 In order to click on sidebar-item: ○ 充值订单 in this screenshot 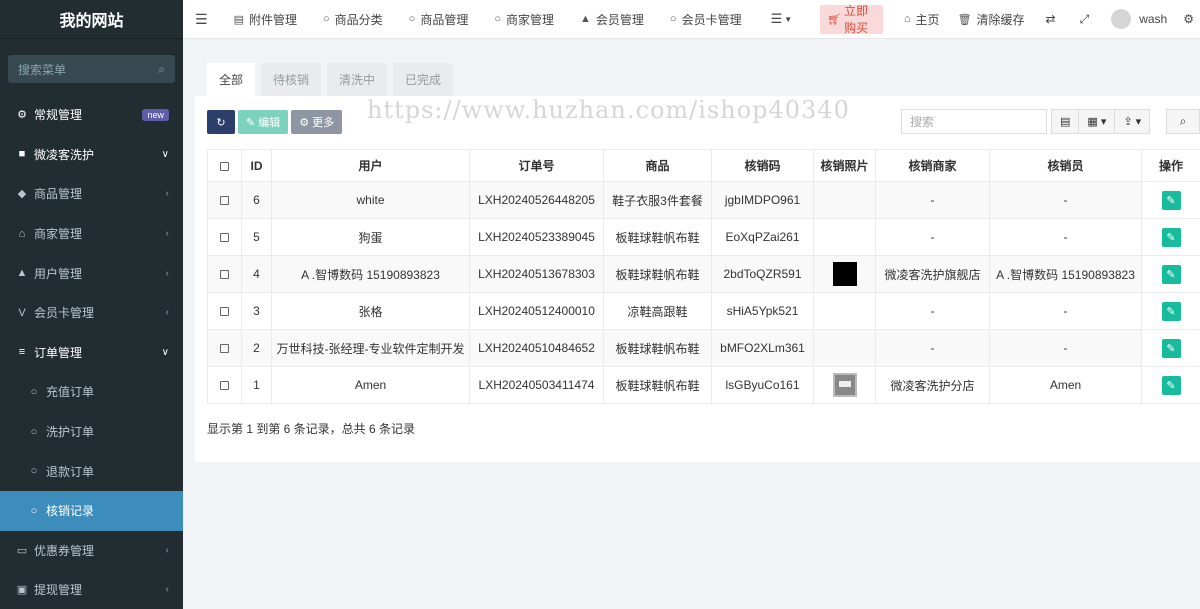, I will do `click(91, 392)`.